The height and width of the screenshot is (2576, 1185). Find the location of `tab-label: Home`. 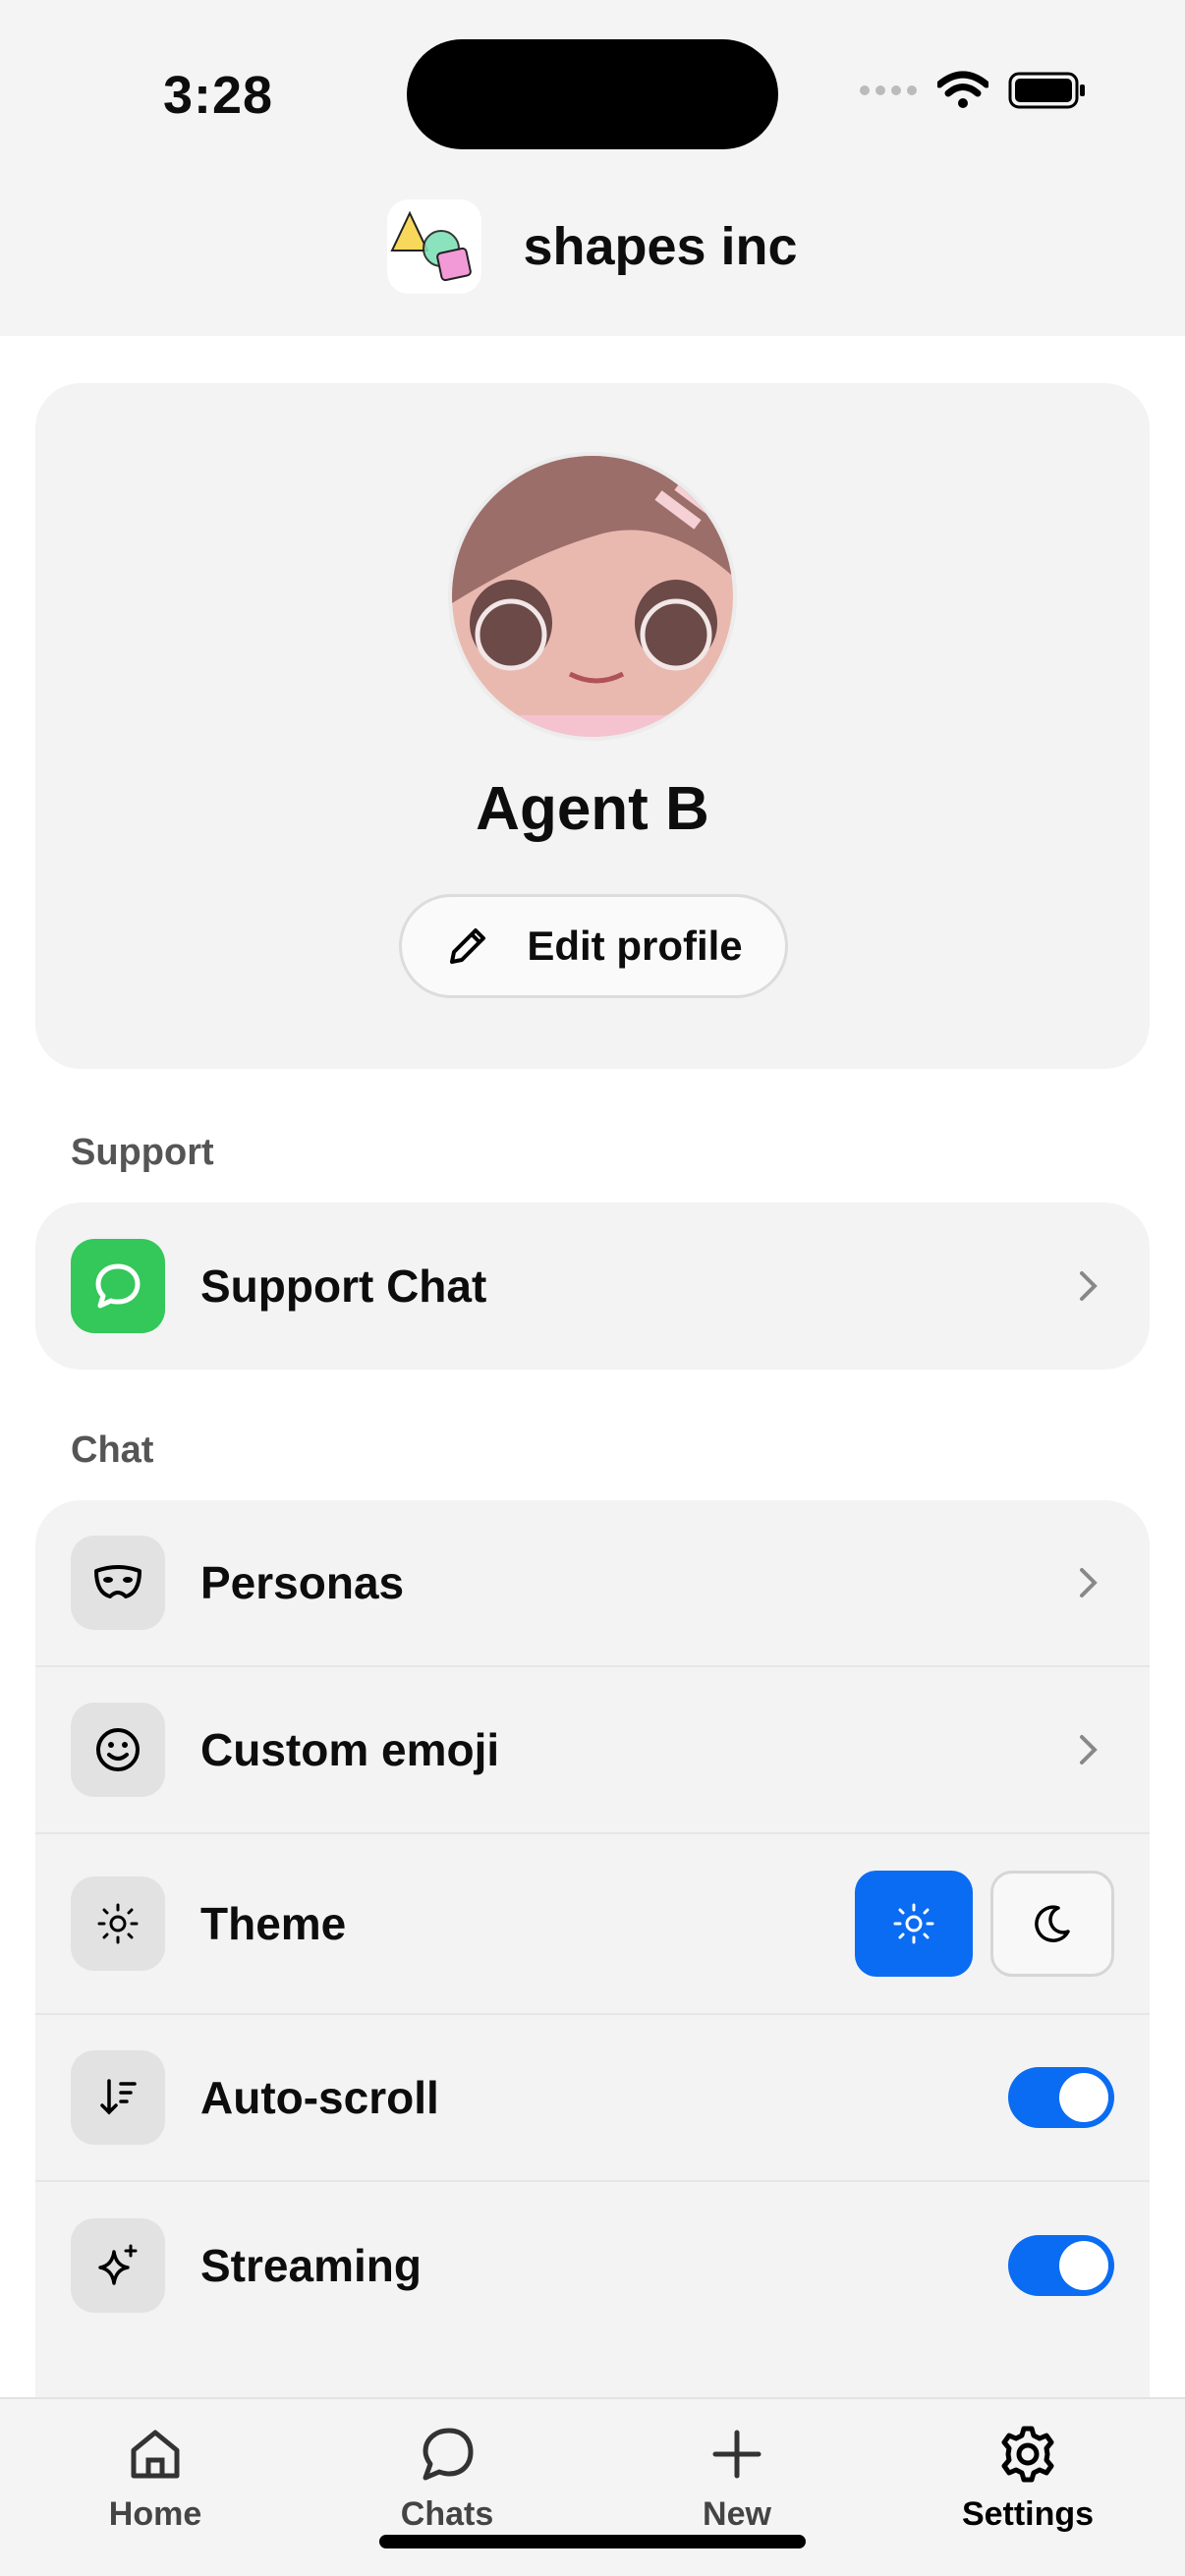

tab-label: Home is located at coordinates (155, 2514).